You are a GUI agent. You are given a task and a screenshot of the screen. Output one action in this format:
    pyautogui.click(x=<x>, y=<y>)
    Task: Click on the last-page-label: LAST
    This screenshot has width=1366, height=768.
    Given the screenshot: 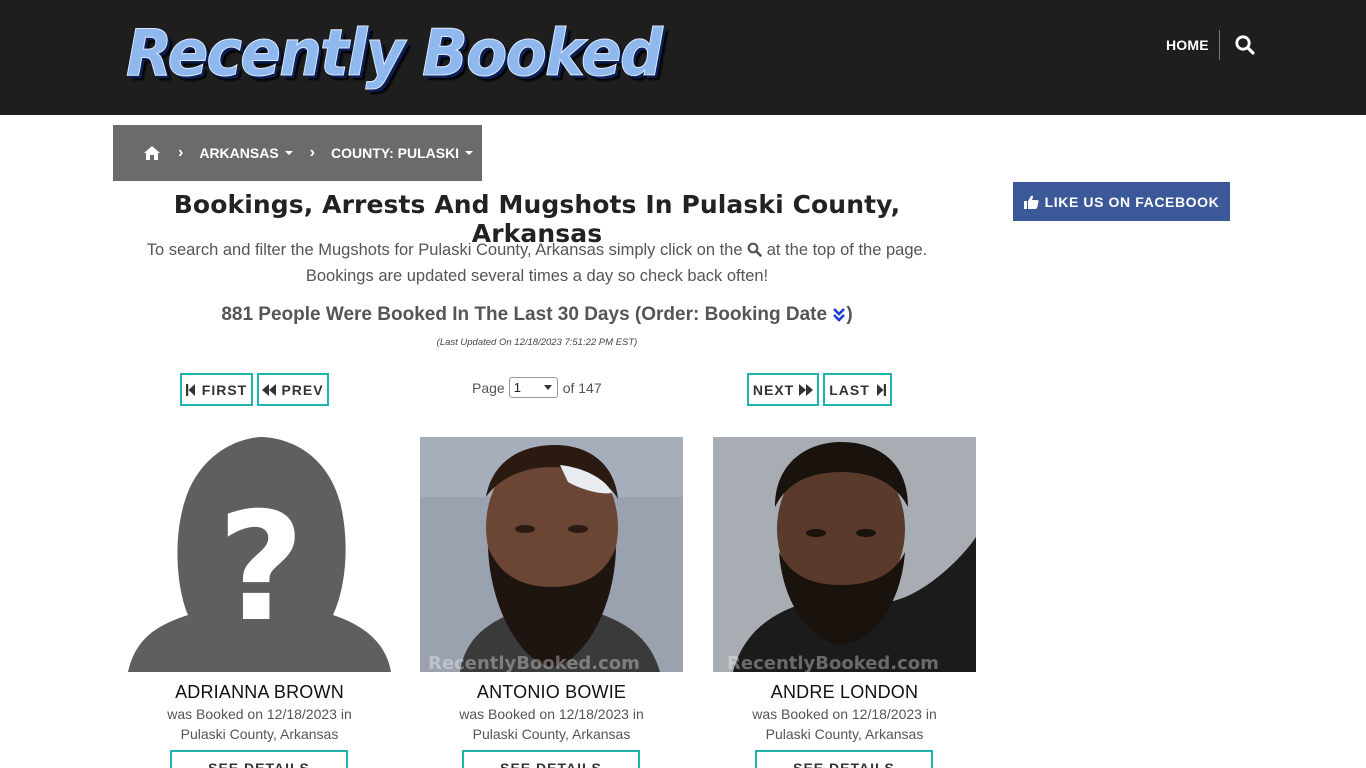 What is the action you would take?
    pyautogui.click(x=849, y=389)
    